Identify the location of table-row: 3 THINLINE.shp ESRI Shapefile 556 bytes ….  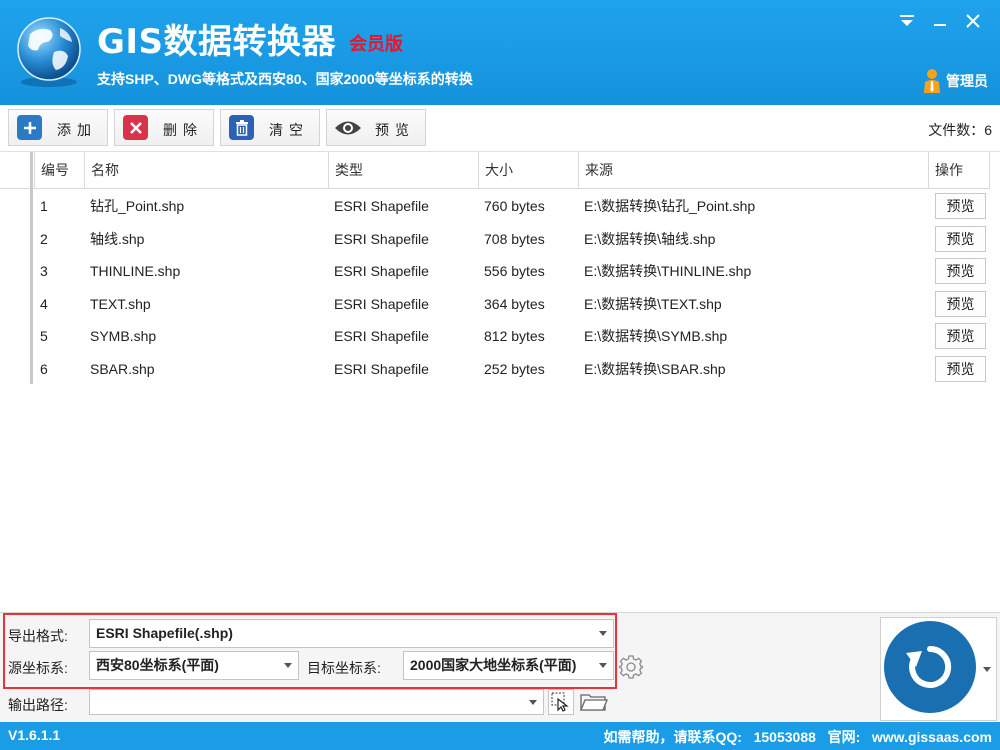
(495, 271).